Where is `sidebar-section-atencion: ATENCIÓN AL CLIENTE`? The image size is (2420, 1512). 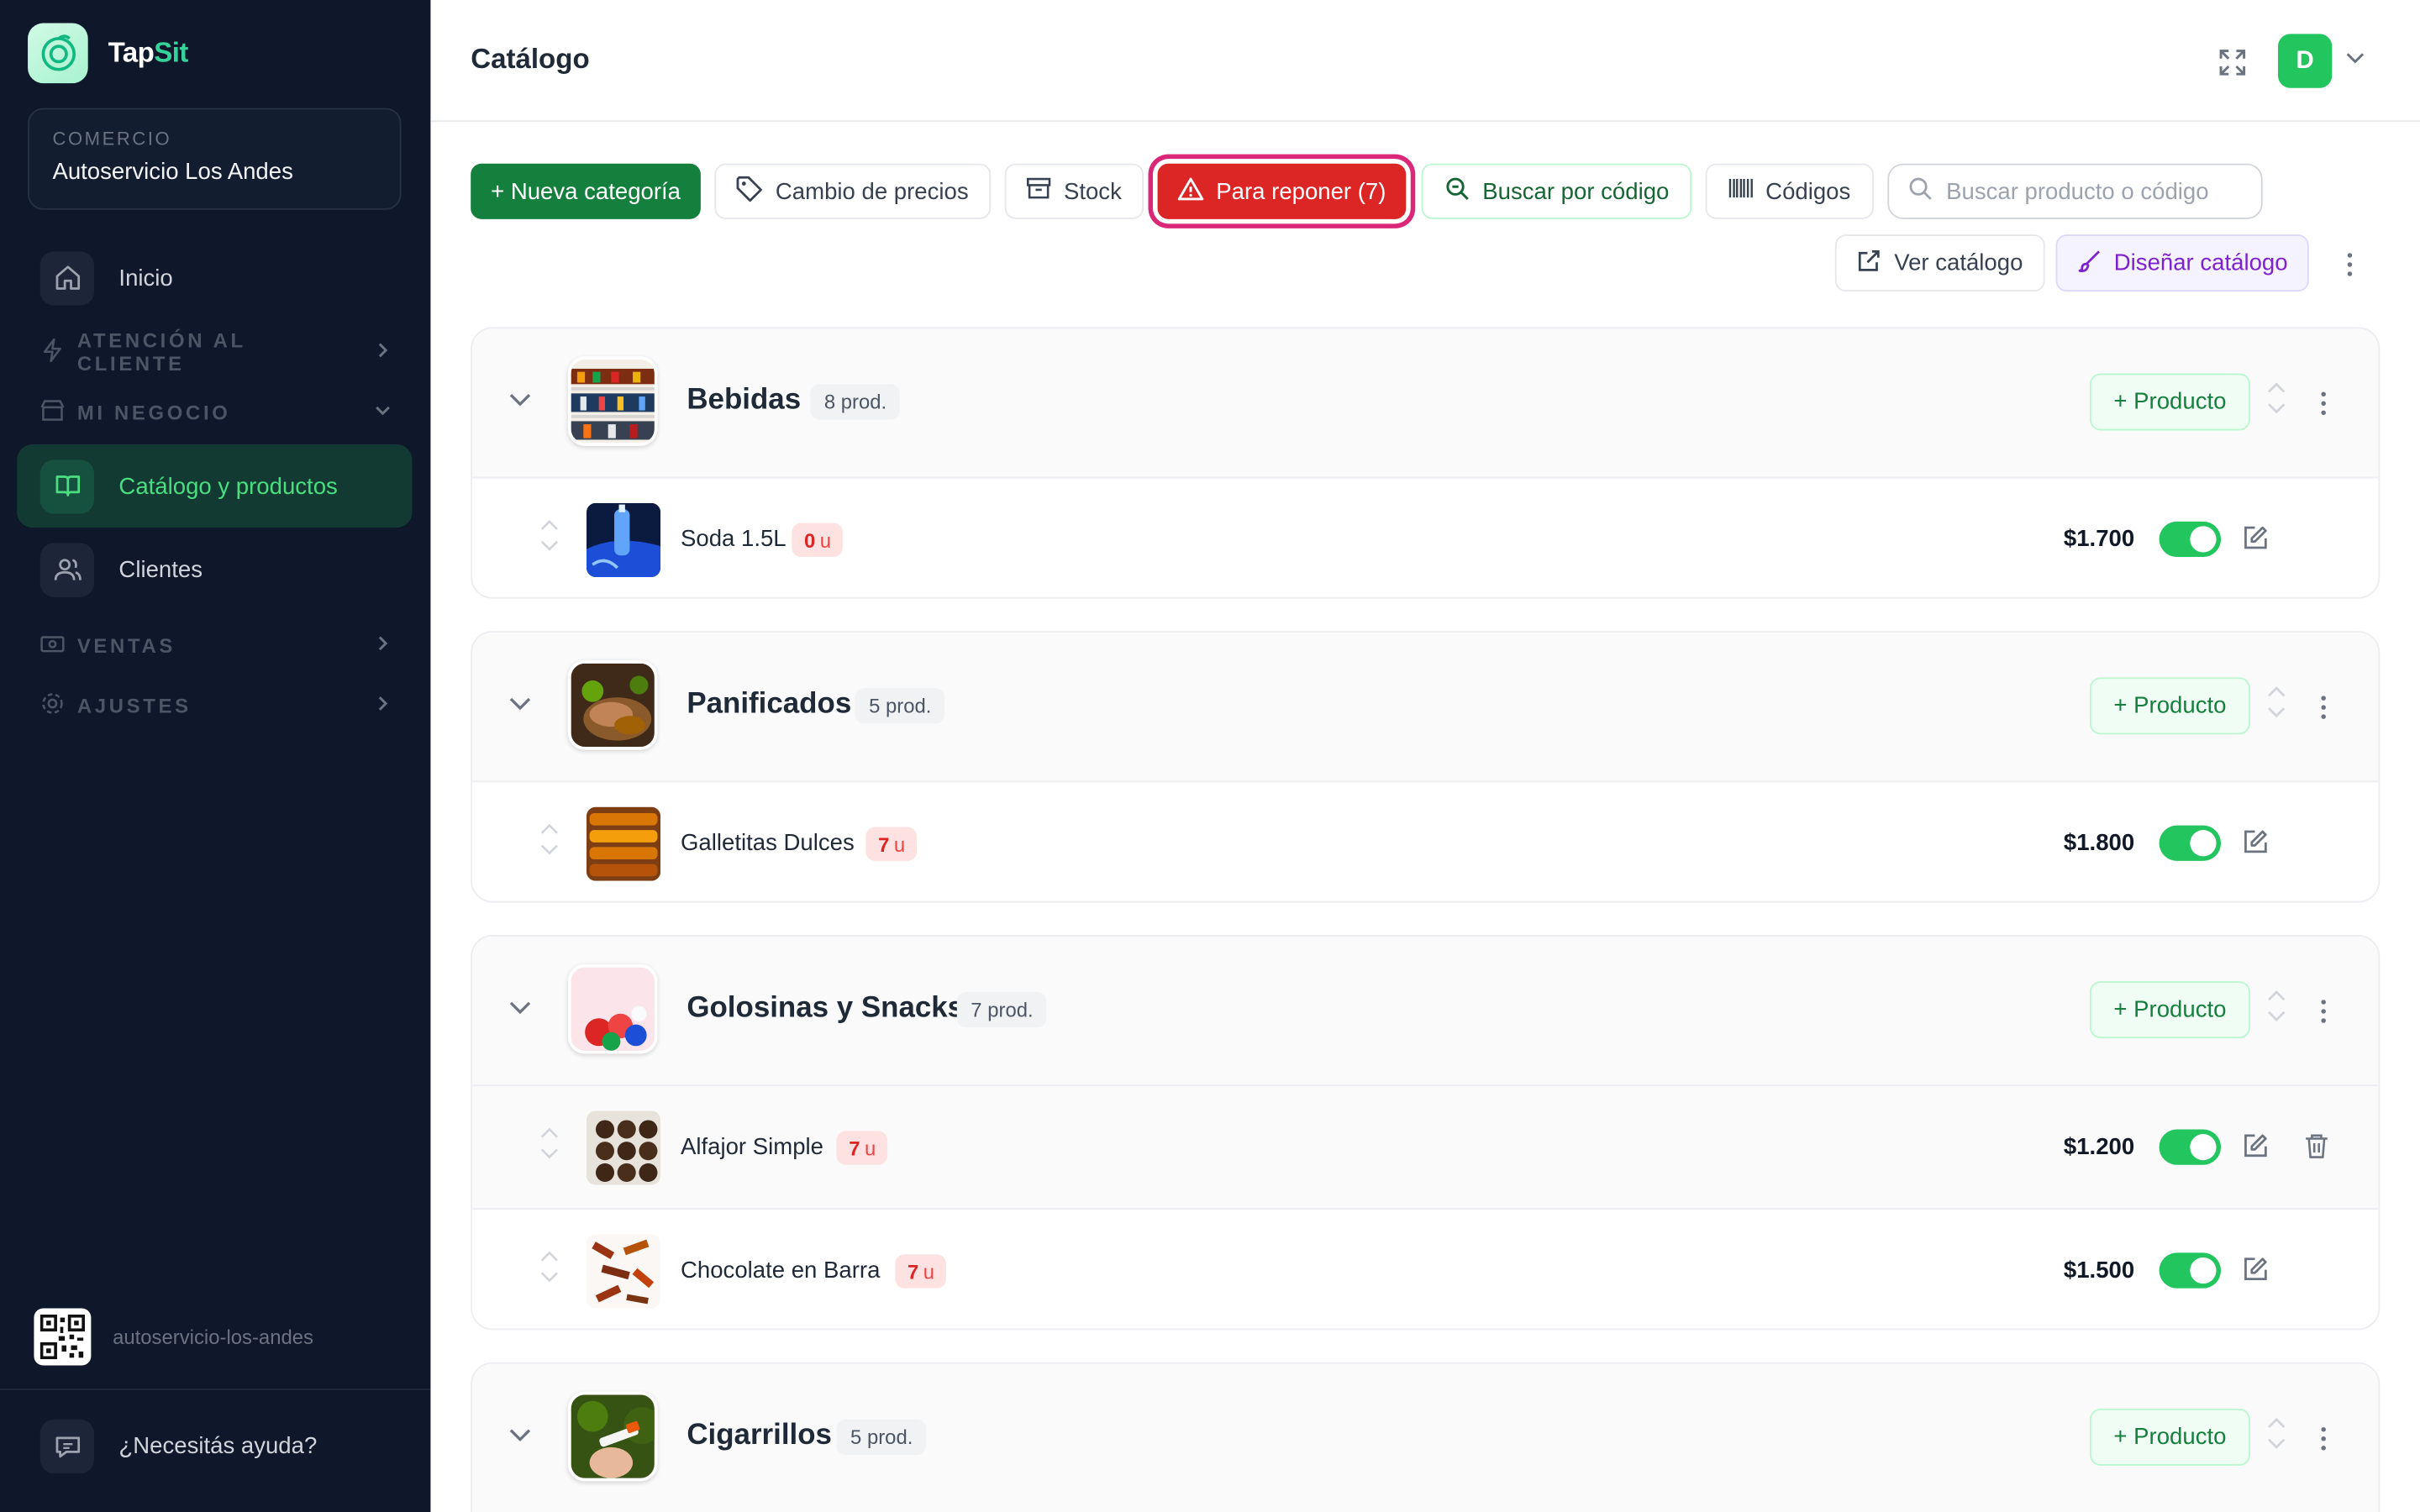
sidebar-section-atencion: ATENCIÓN AL CLIENTE is located at coordinates (216, 351).